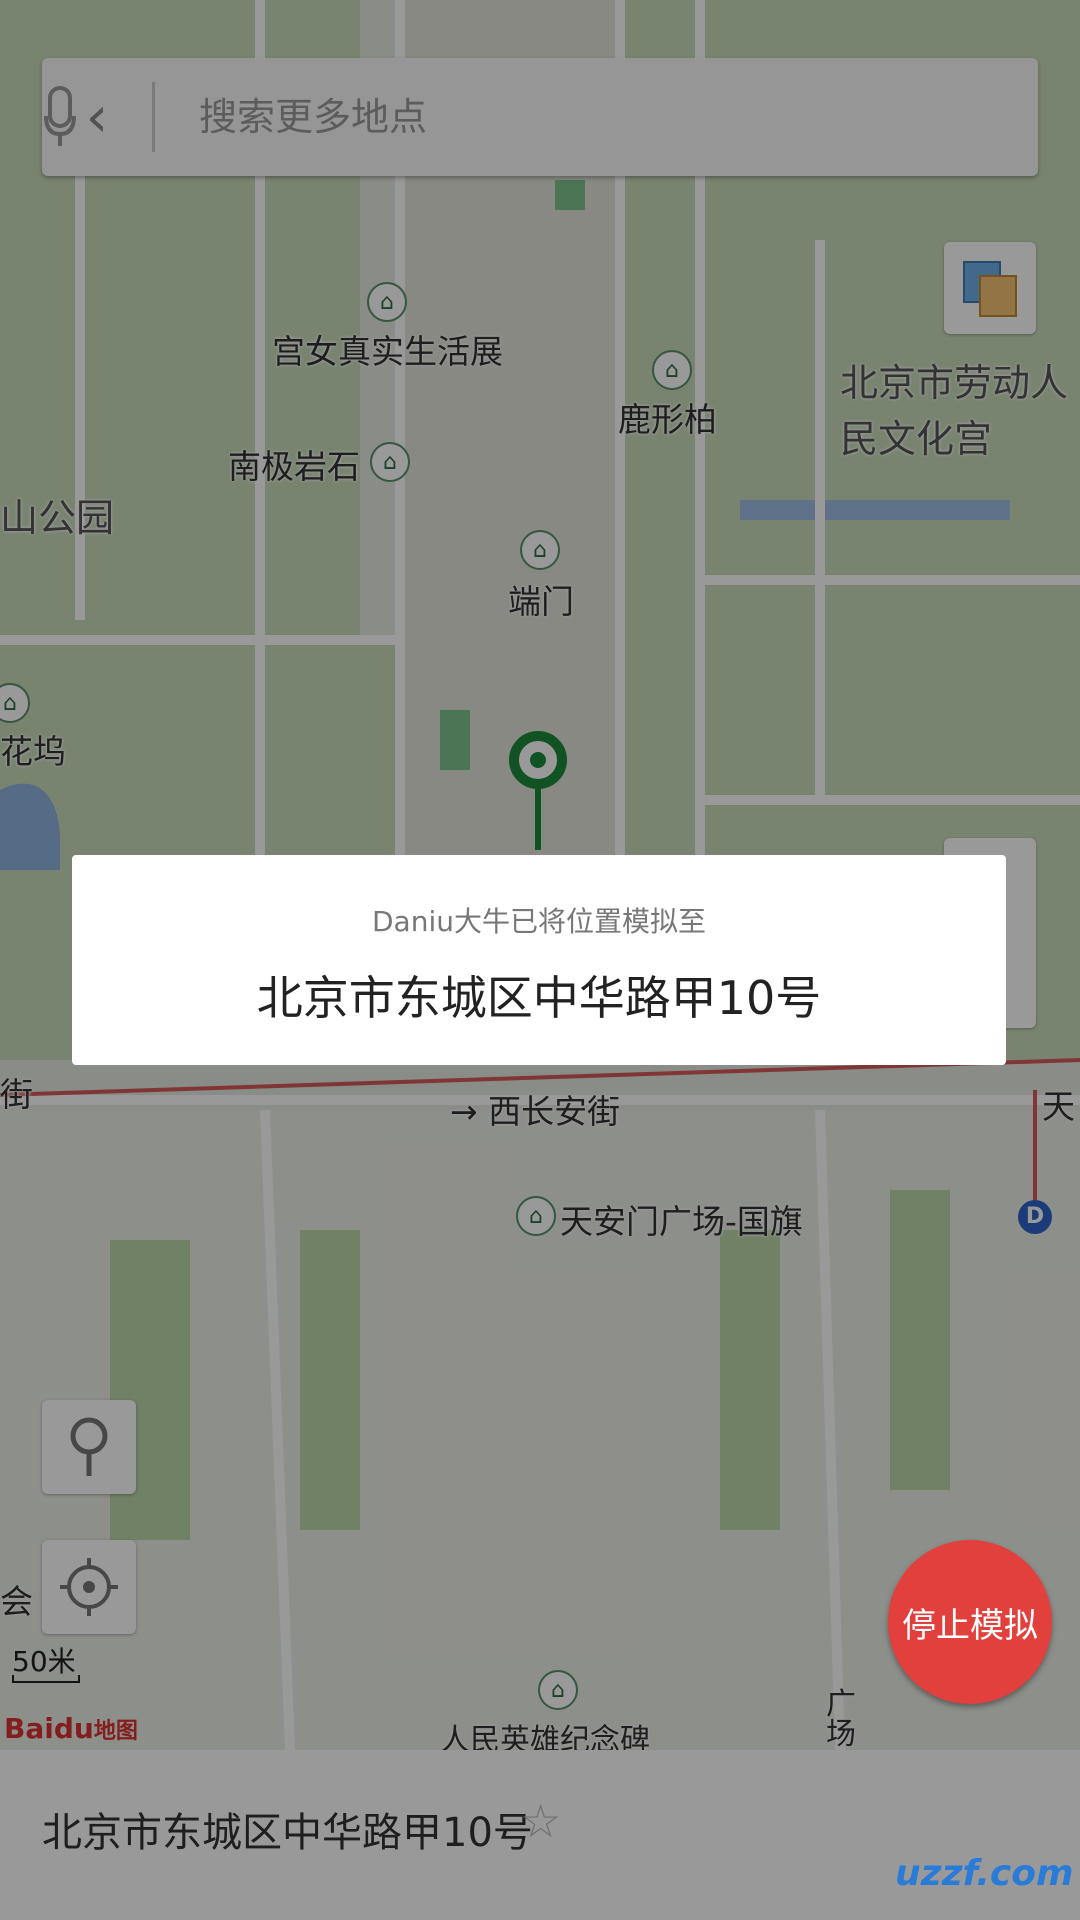 This screenshot has height=1920, width=1080. What do you see at coordinates (539, 921) in the screenshot?
I see `dialog-subtitle: Daniu大牛已将位置模拟至` at bounding box center [539, 921].